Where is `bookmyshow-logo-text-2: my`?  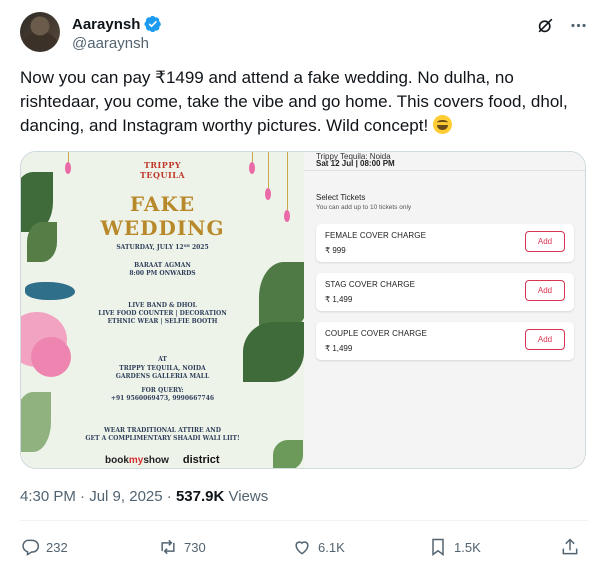 bookmyshow-logo-text-2: my is located at coordinates (136, 460).